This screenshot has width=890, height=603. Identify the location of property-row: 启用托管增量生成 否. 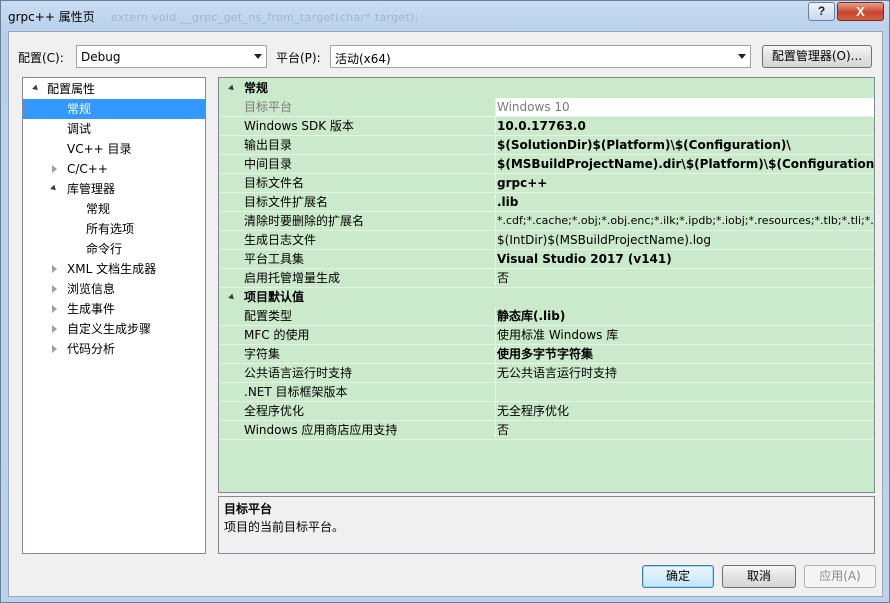
(546, 278).